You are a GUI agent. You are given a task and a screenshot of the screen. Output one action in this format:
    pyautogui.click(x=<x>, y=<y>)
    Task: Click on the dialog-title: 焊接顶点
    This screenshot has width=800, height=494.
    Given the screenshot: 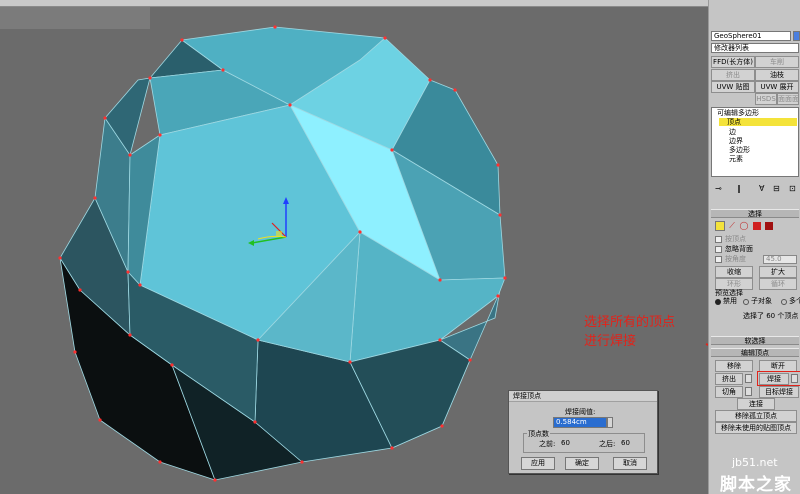 What is the action you would take?
    pyautogui.click(x=583, y=396)
    